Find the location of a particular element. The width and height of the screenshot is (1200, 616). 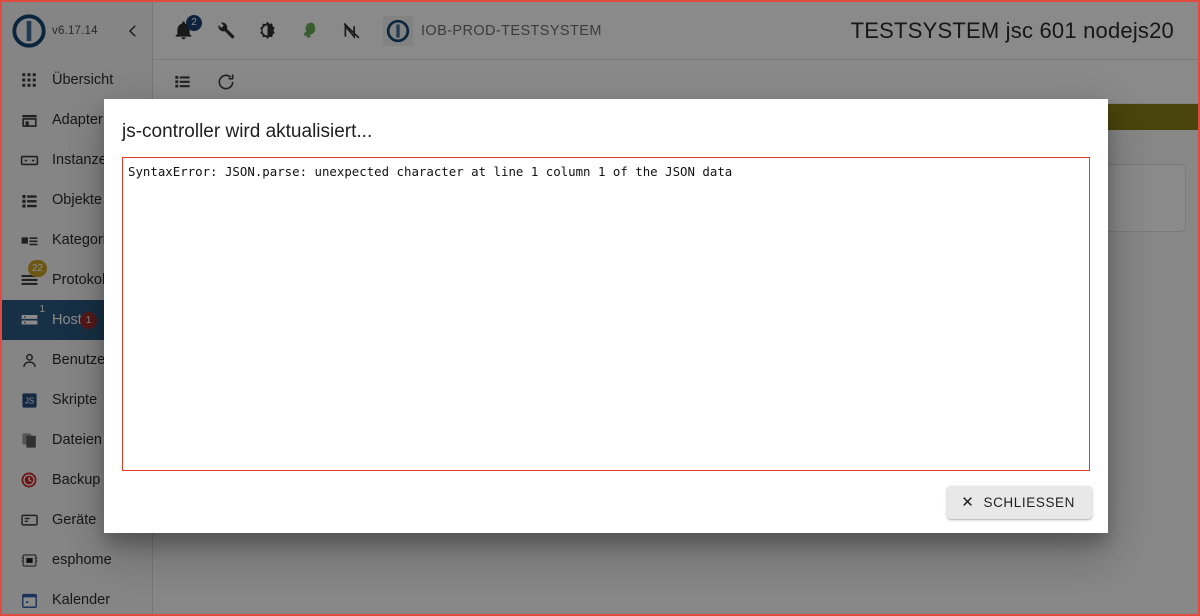

close-x-icon: ✕ is located at coordinates (968, 502).